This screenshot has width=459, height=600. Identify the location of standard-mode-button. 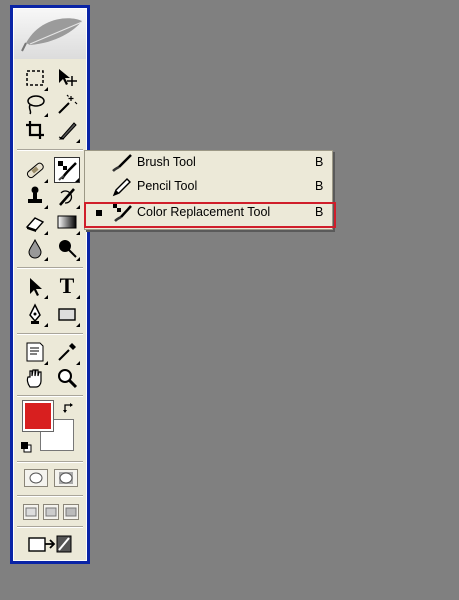
(36, 478).